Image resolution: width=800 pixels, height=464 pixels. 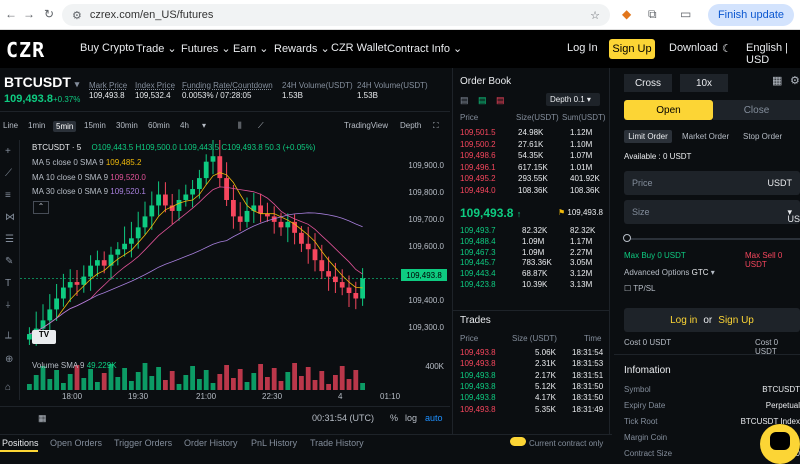 What do you see at coordinates (573, 99) in the screenshot?
I see `depth-select: Depth 0.1 ▾` at bounding box center [573, 99].